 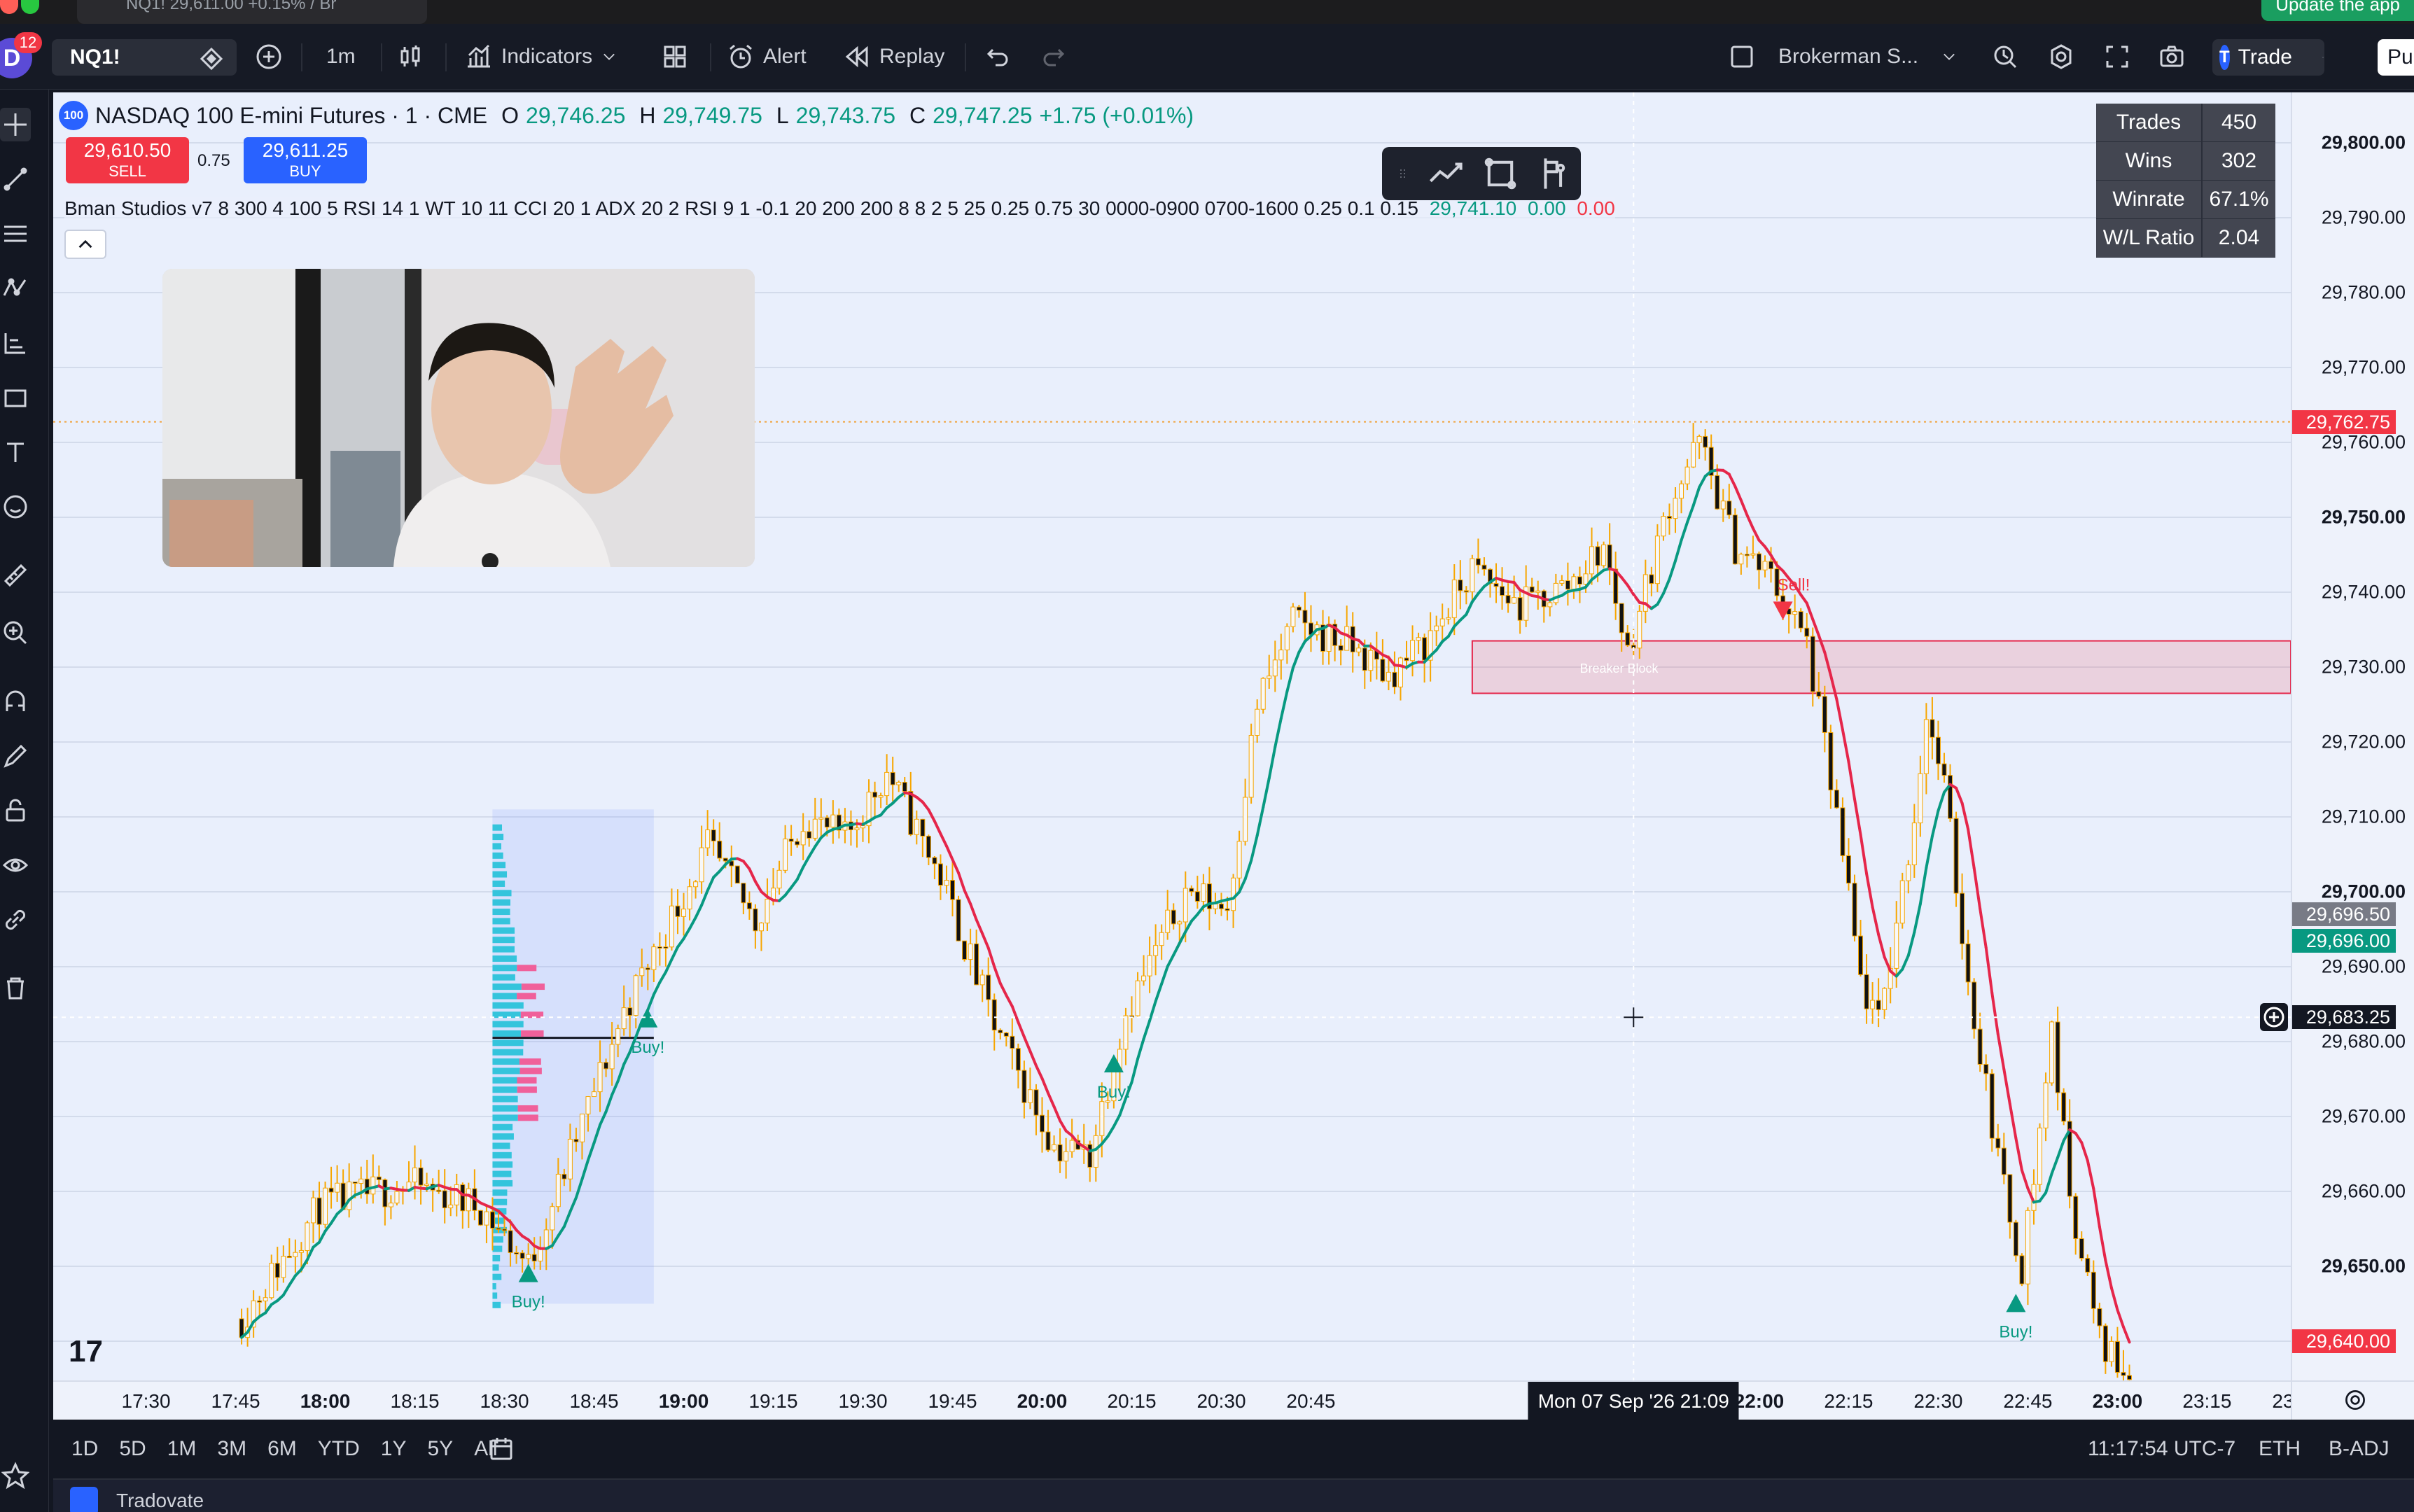 What do you see at coordinates (2396, 57) in the screenshot?
I see `publish-button: Pub` at bounding box center [2396, 57].